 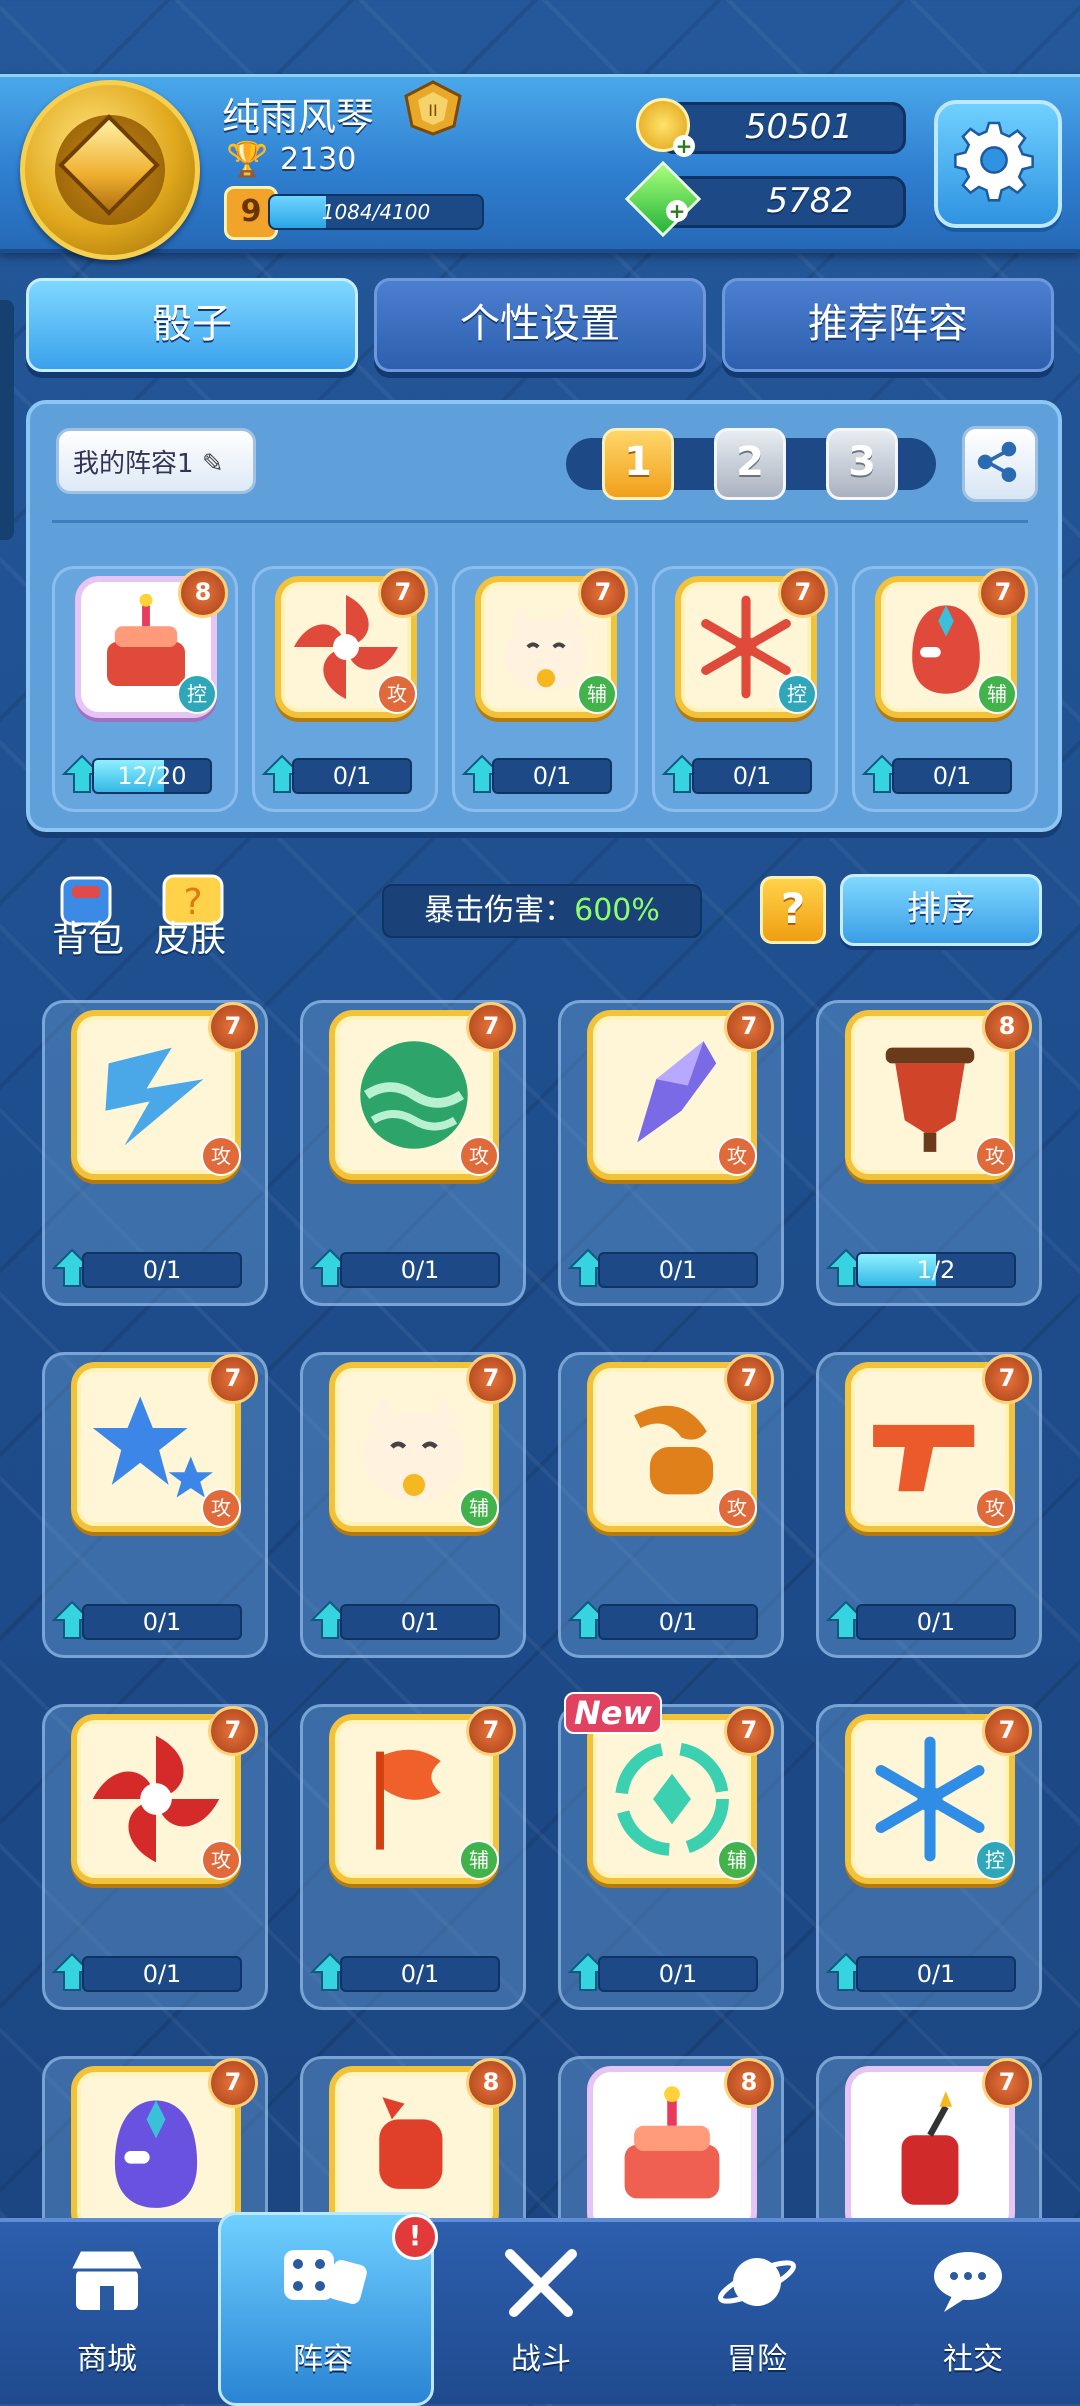 What do you see at coordinates (750, 464) in the screenshot?
I see `loadout-slot-2: 2` at bounding box center [750, 464].